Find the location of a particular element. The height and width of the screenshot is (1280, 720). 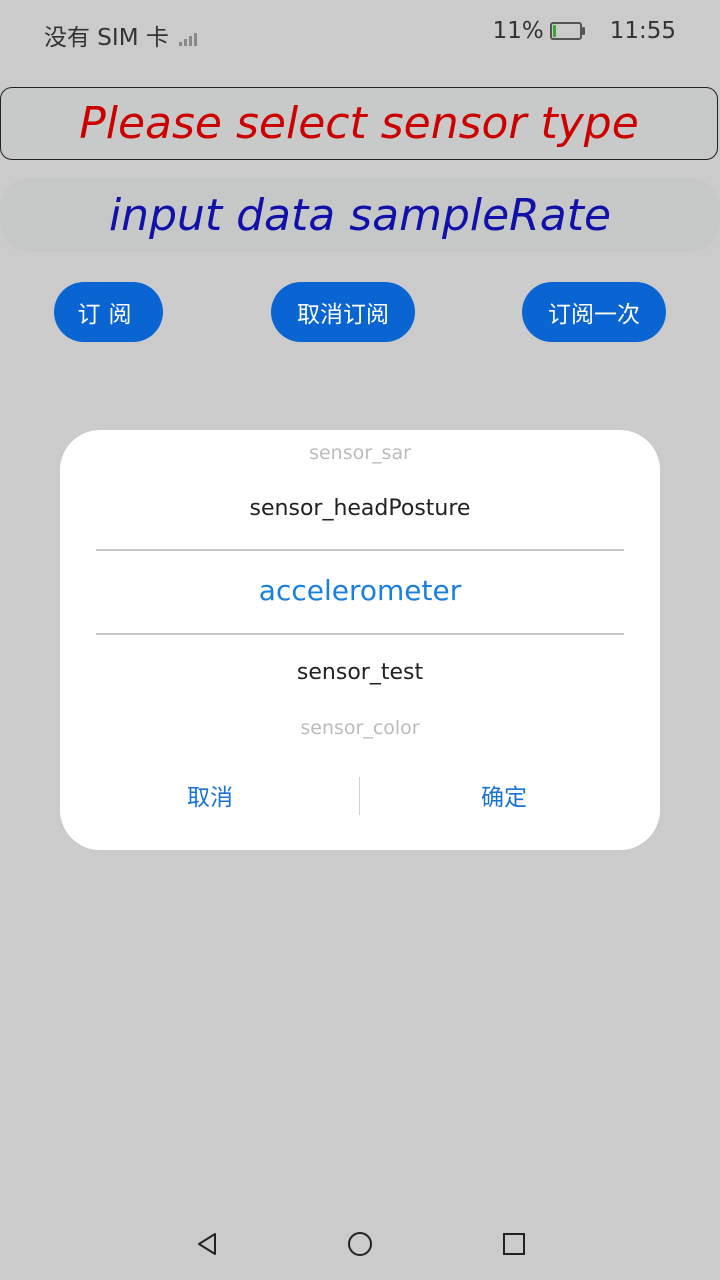

picker-item: sensor_test is located at coordinates (360, 672).